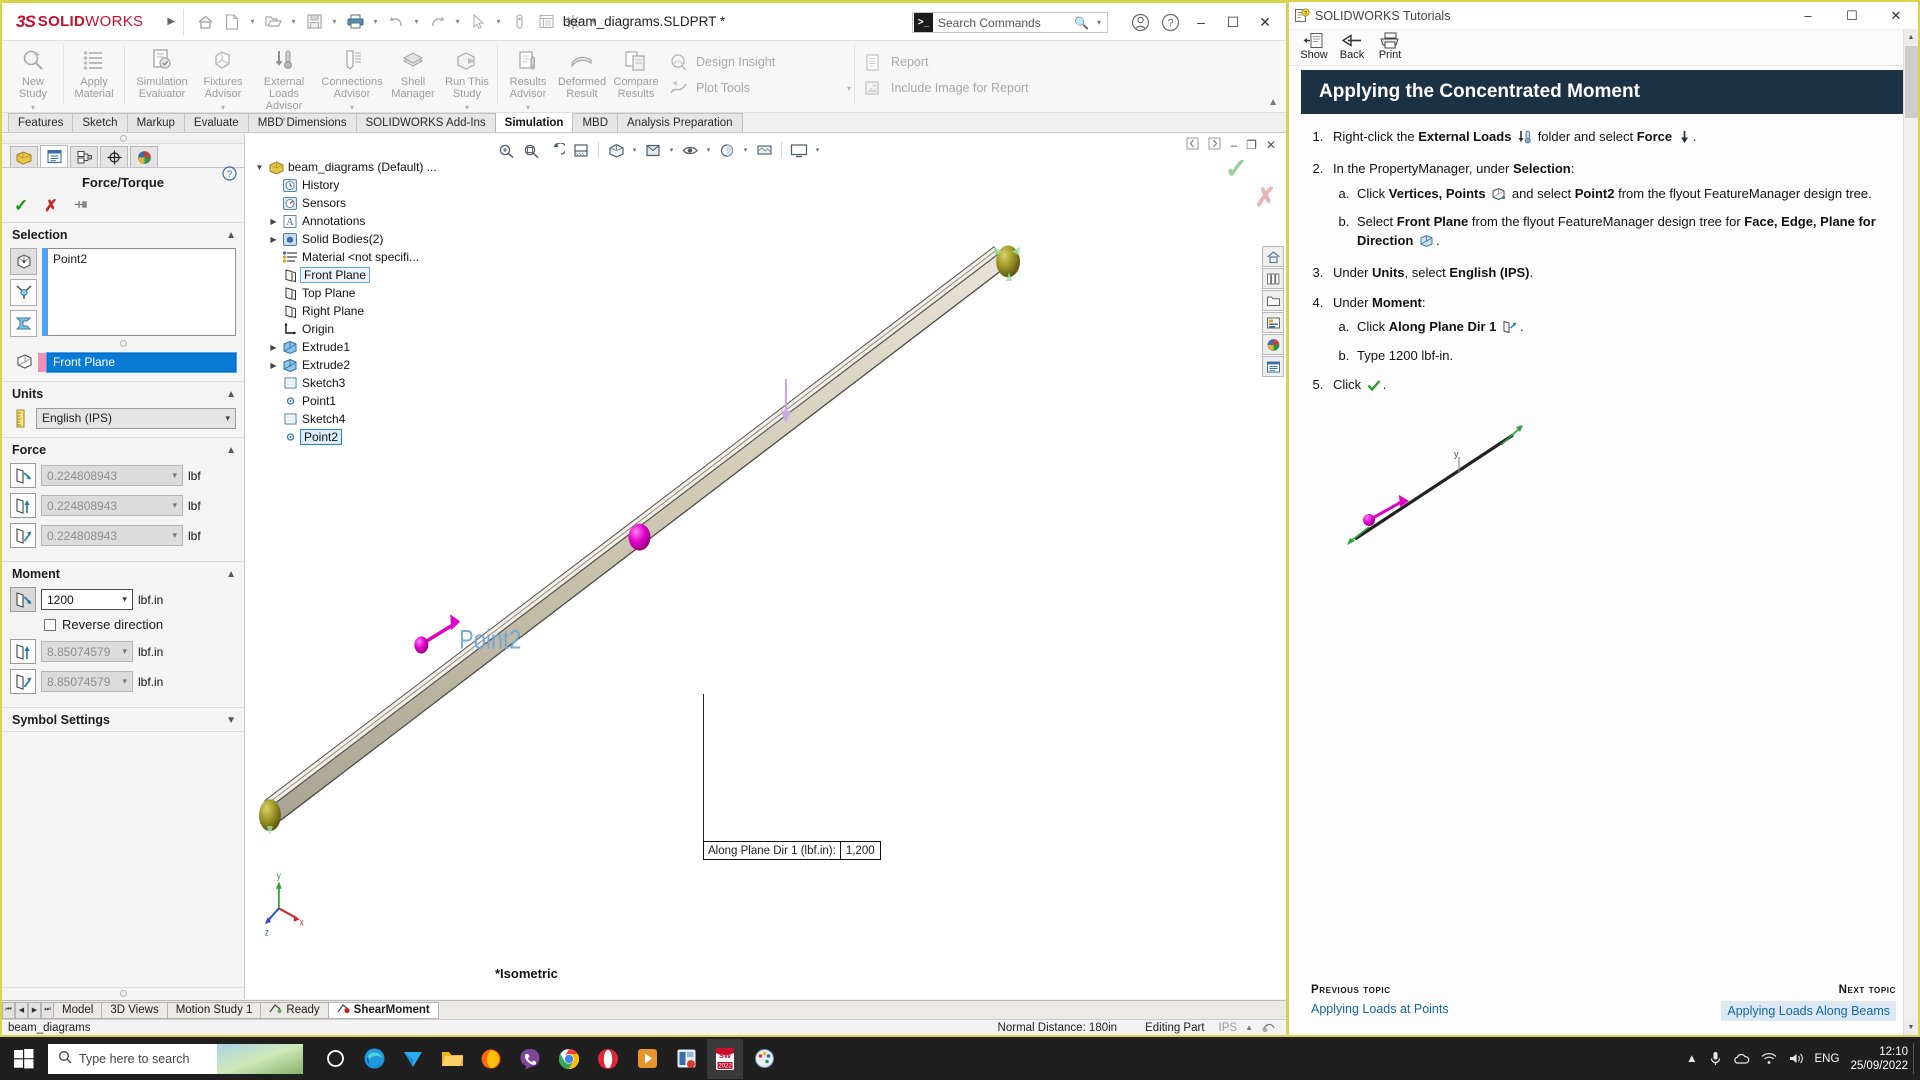 The height and width of the screenshot is (1080, 1920). What do you see at coordinates (314, 22) in the screenshot?
I see `save-icon` at bounding box center [314, 22].